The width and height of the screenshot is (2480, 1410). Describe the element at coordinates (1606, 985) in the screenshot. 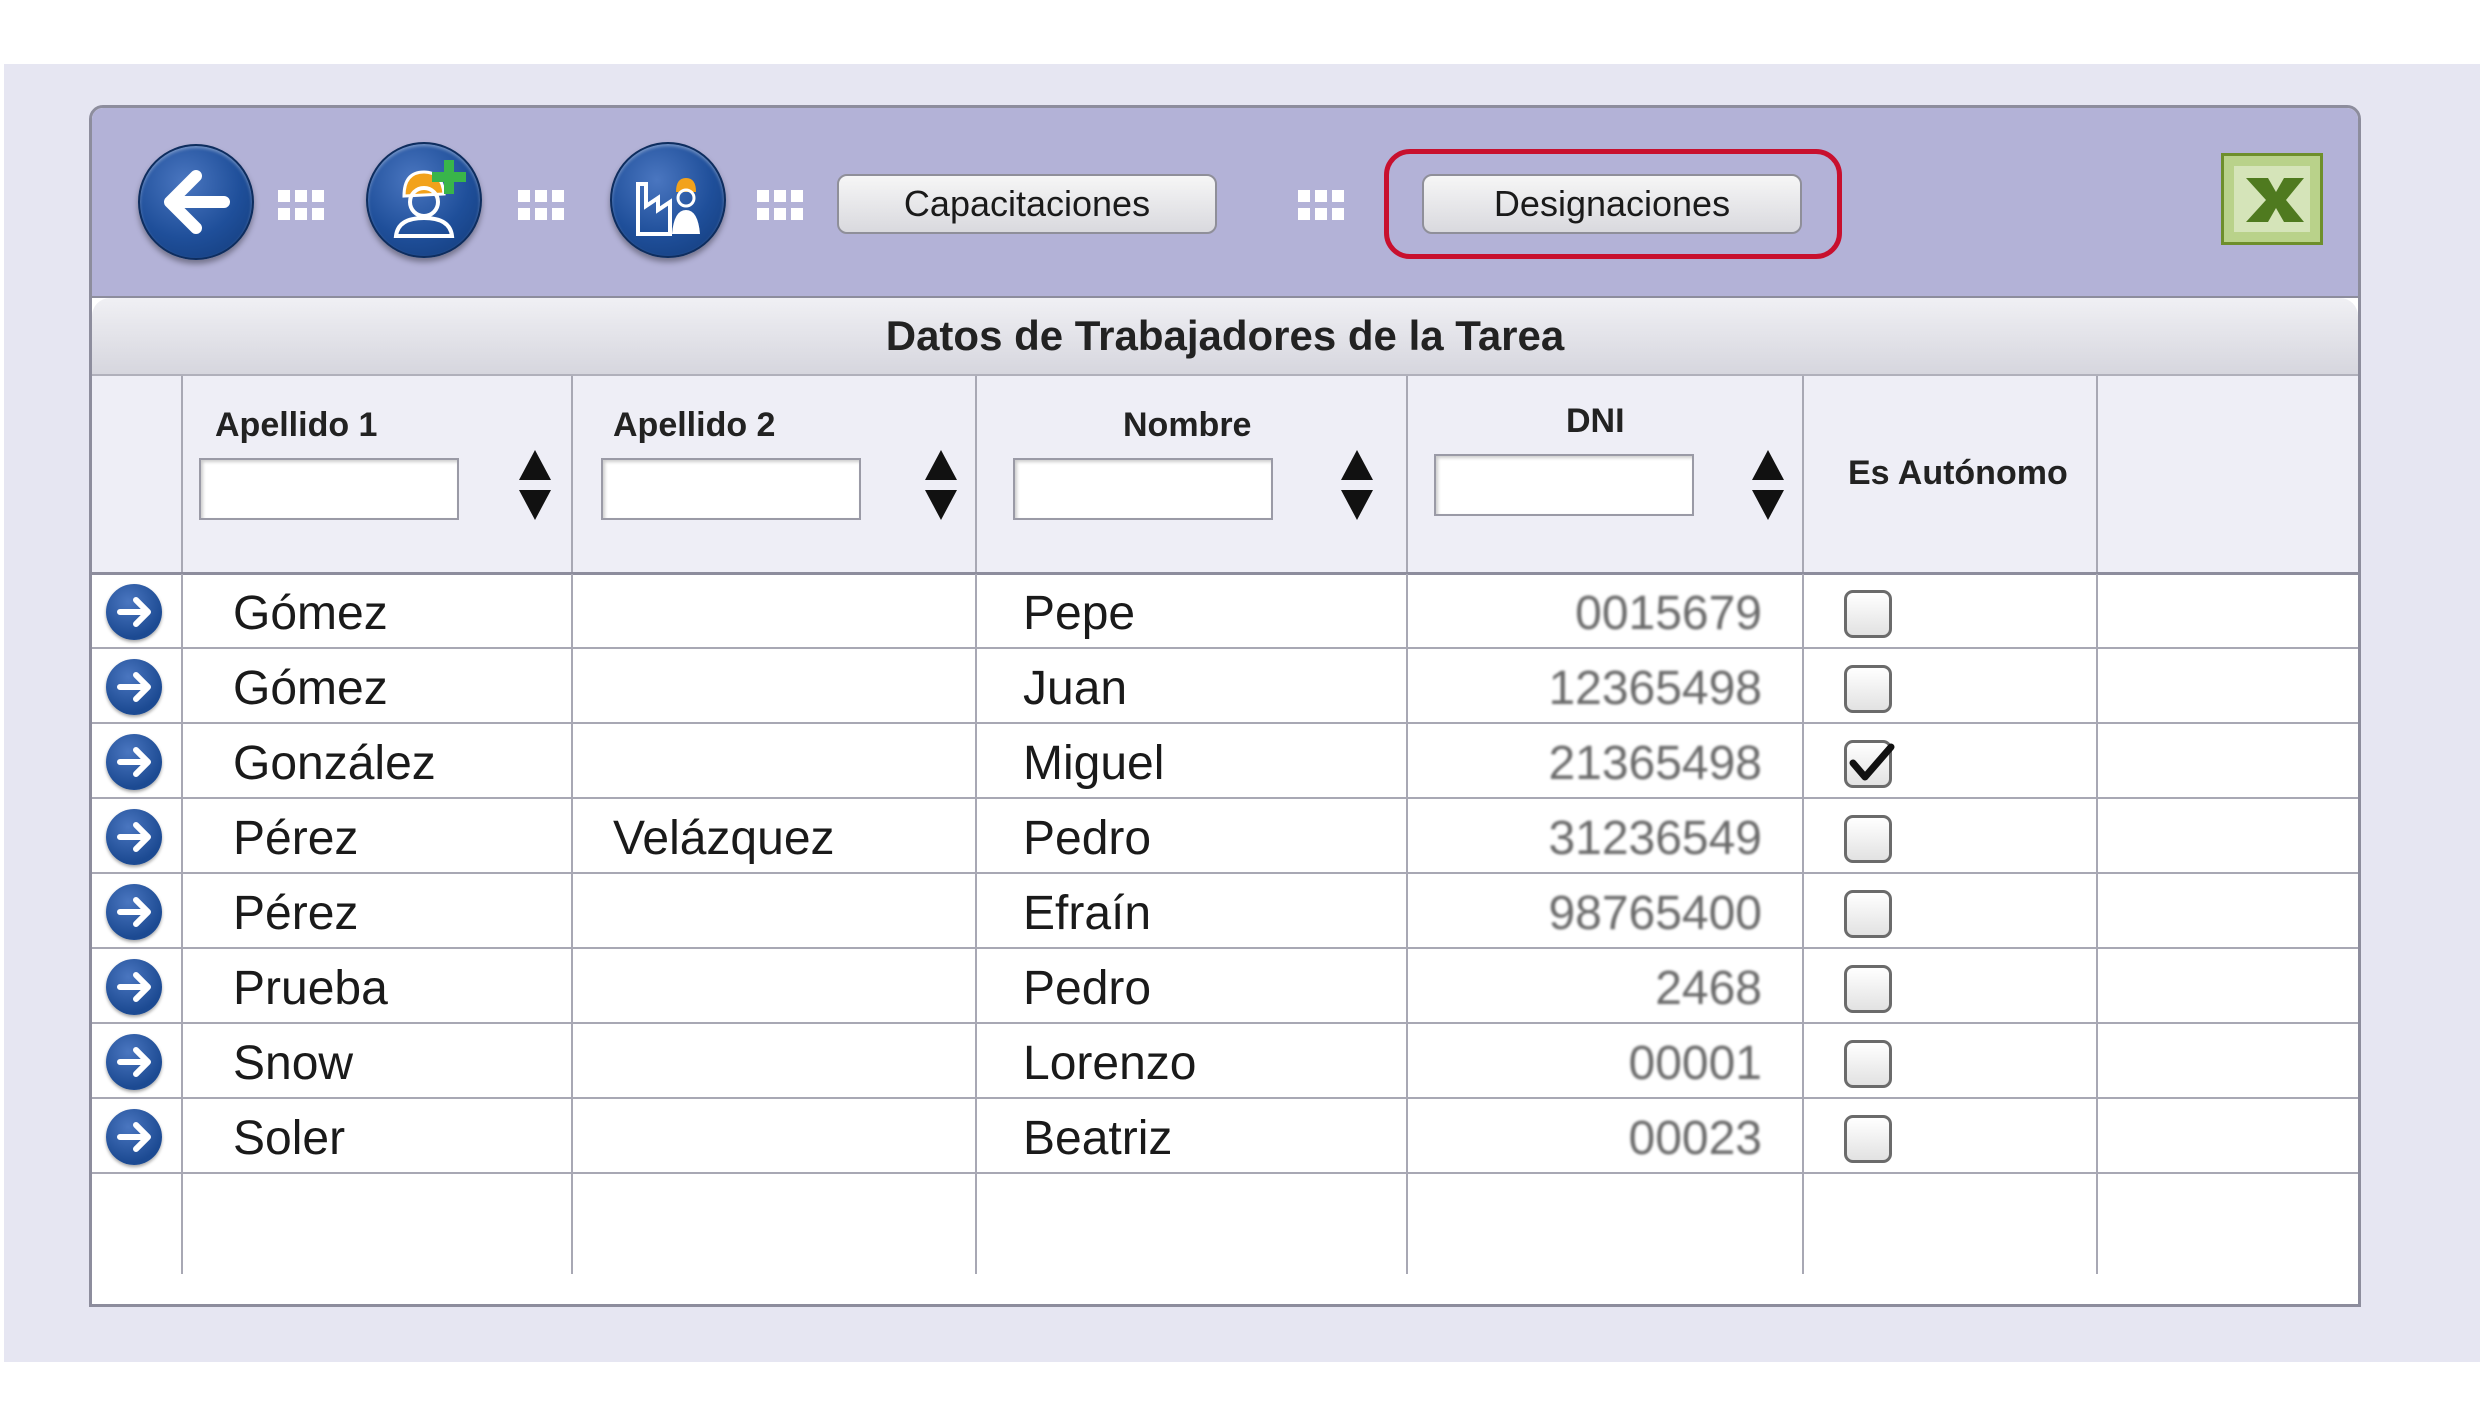

I see `cell-dni: 2468` at that location.